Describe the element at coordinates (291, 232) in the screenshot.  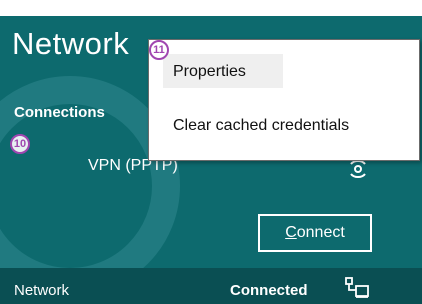
I see `connect-button-accesskey: C` at that location.